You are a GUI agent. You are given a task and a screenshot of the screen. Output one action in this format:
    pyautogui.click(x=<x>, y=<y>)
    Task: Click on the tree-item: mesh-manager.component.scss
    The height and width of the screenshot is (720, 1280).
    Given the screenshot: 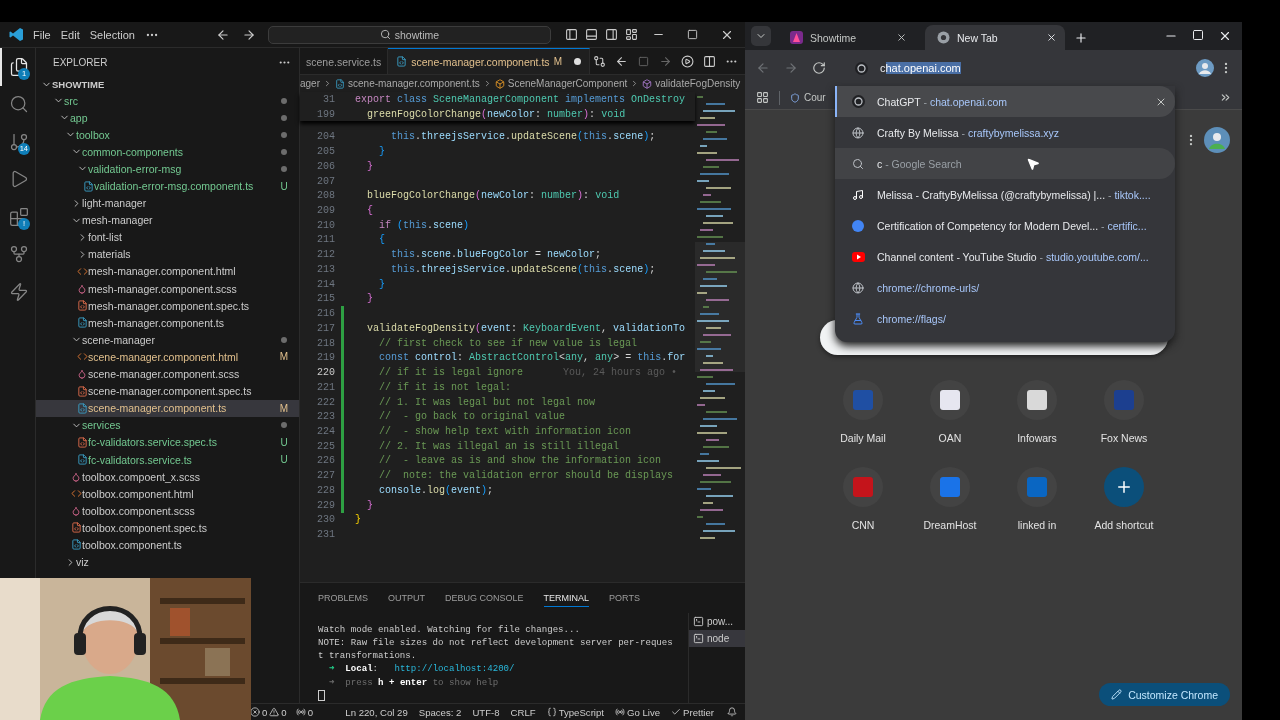 What is the action you would take?
    pyautogui.click(x=167, y=289)
    